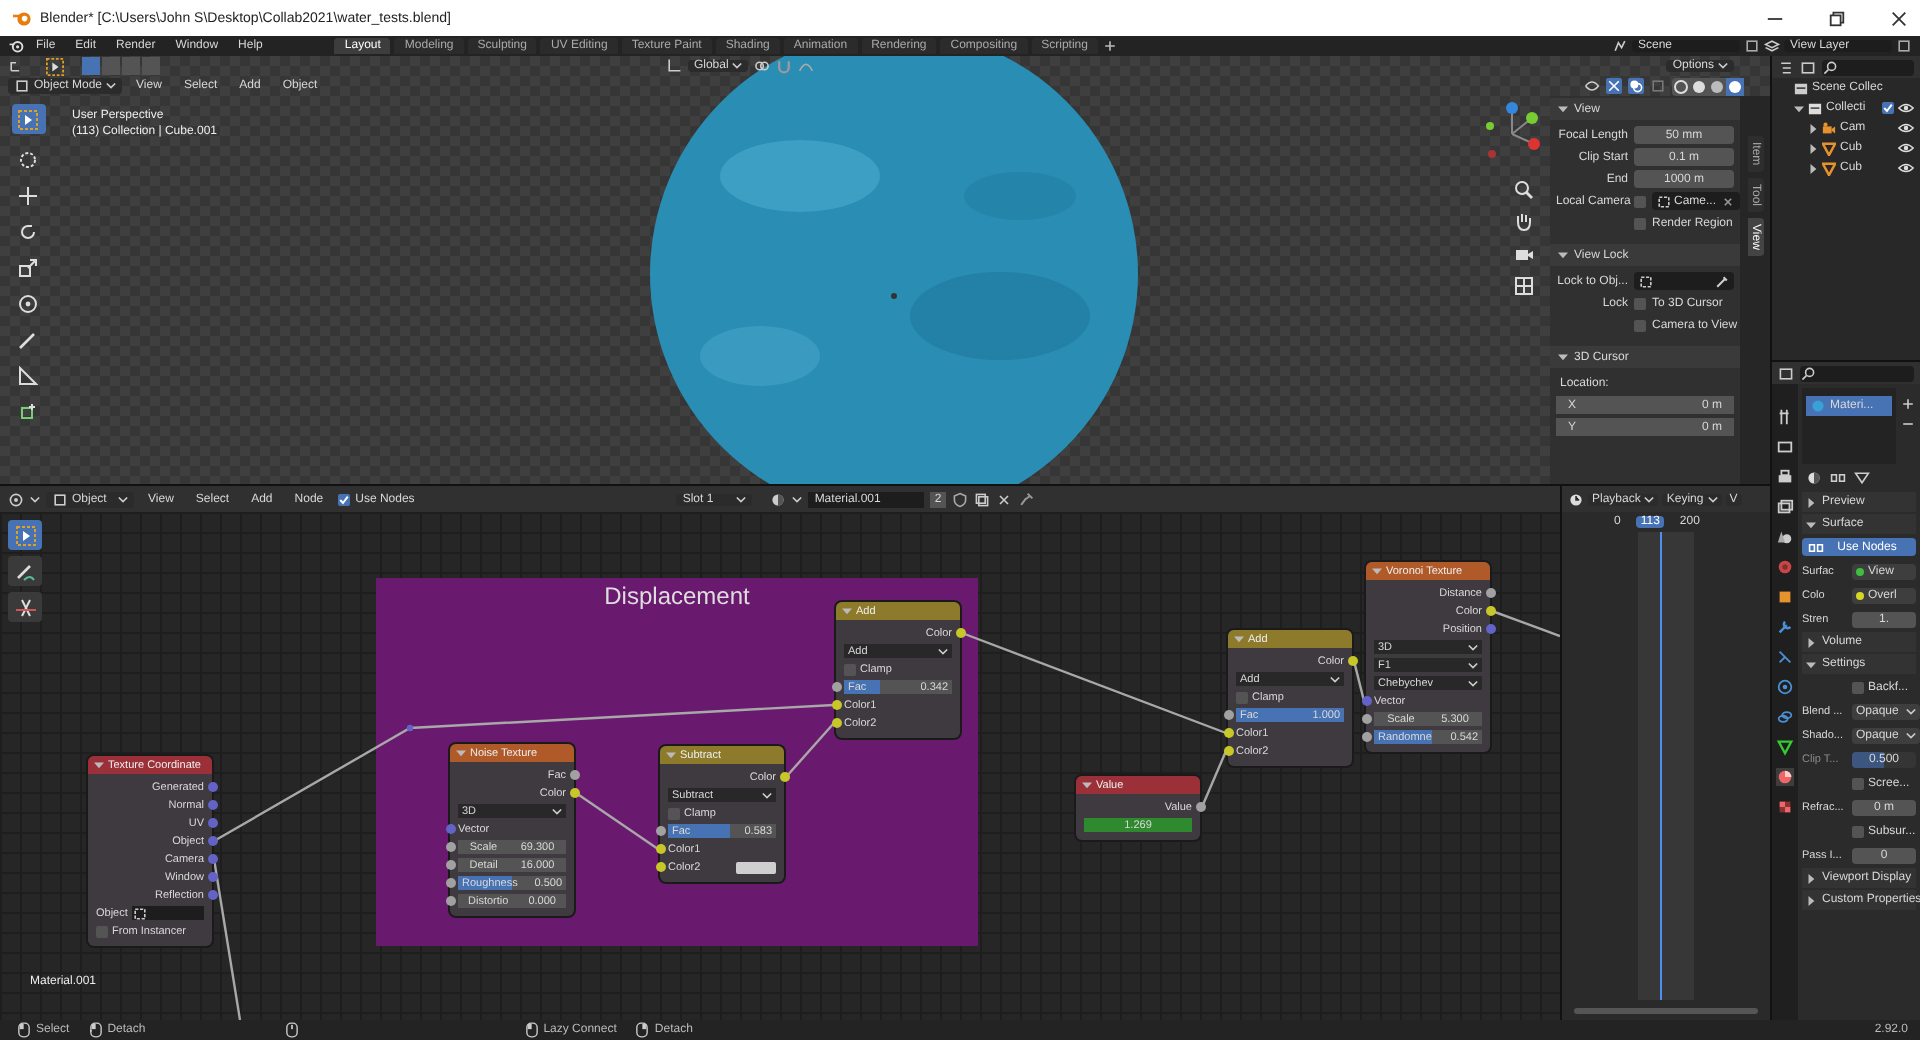  I want to click on pin-icon, so click(1025, 499).